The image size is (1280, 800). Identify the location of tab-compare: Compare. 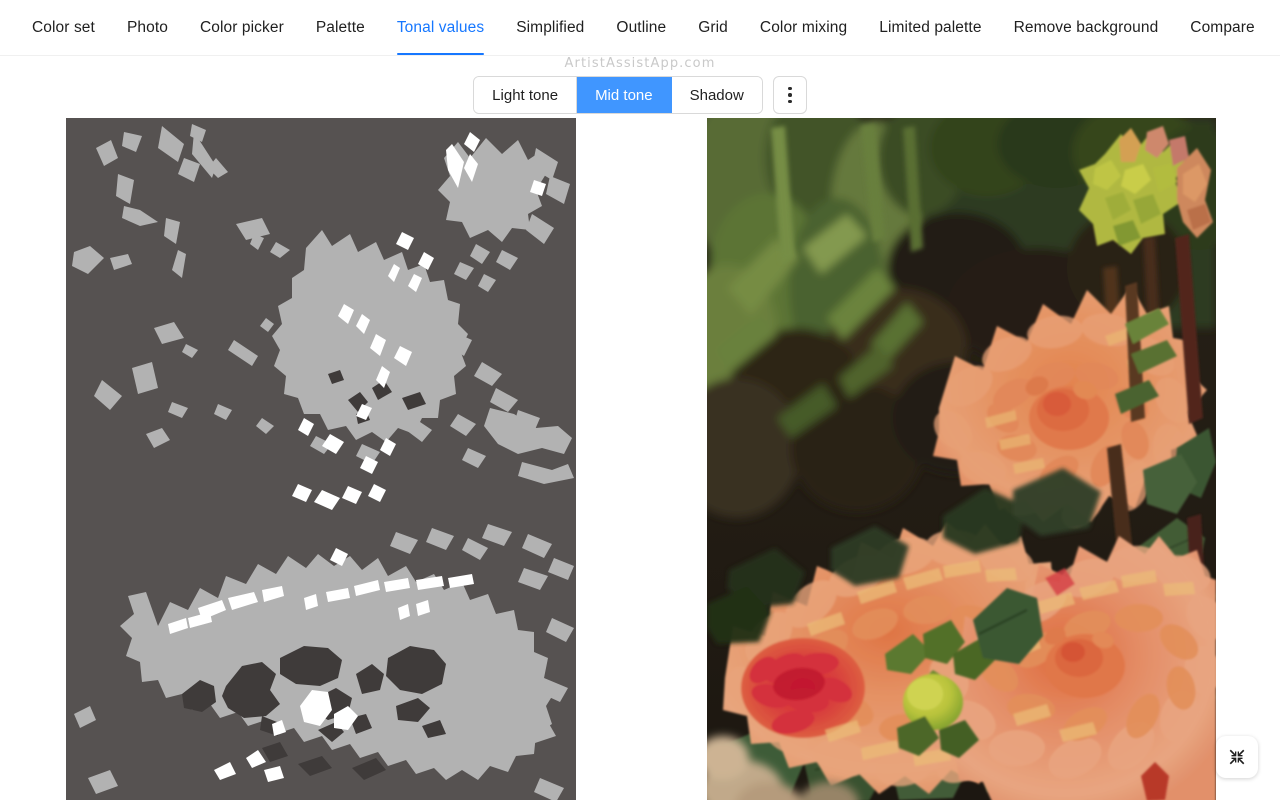
(1222, 27).